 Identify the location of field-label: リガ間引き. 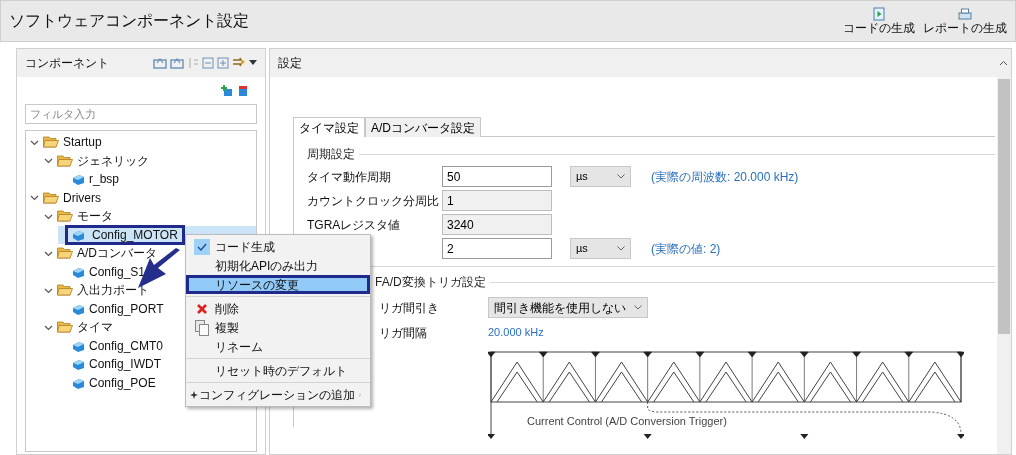
(409, 308).